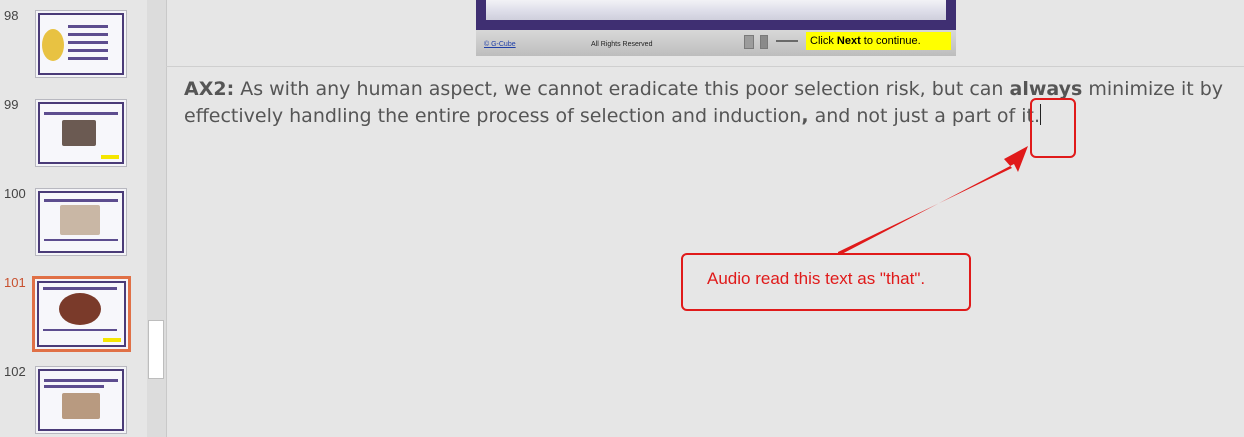  Describe the element at coordinates (1053, 128) in the screenshot. I see `highlight-box` at that location.